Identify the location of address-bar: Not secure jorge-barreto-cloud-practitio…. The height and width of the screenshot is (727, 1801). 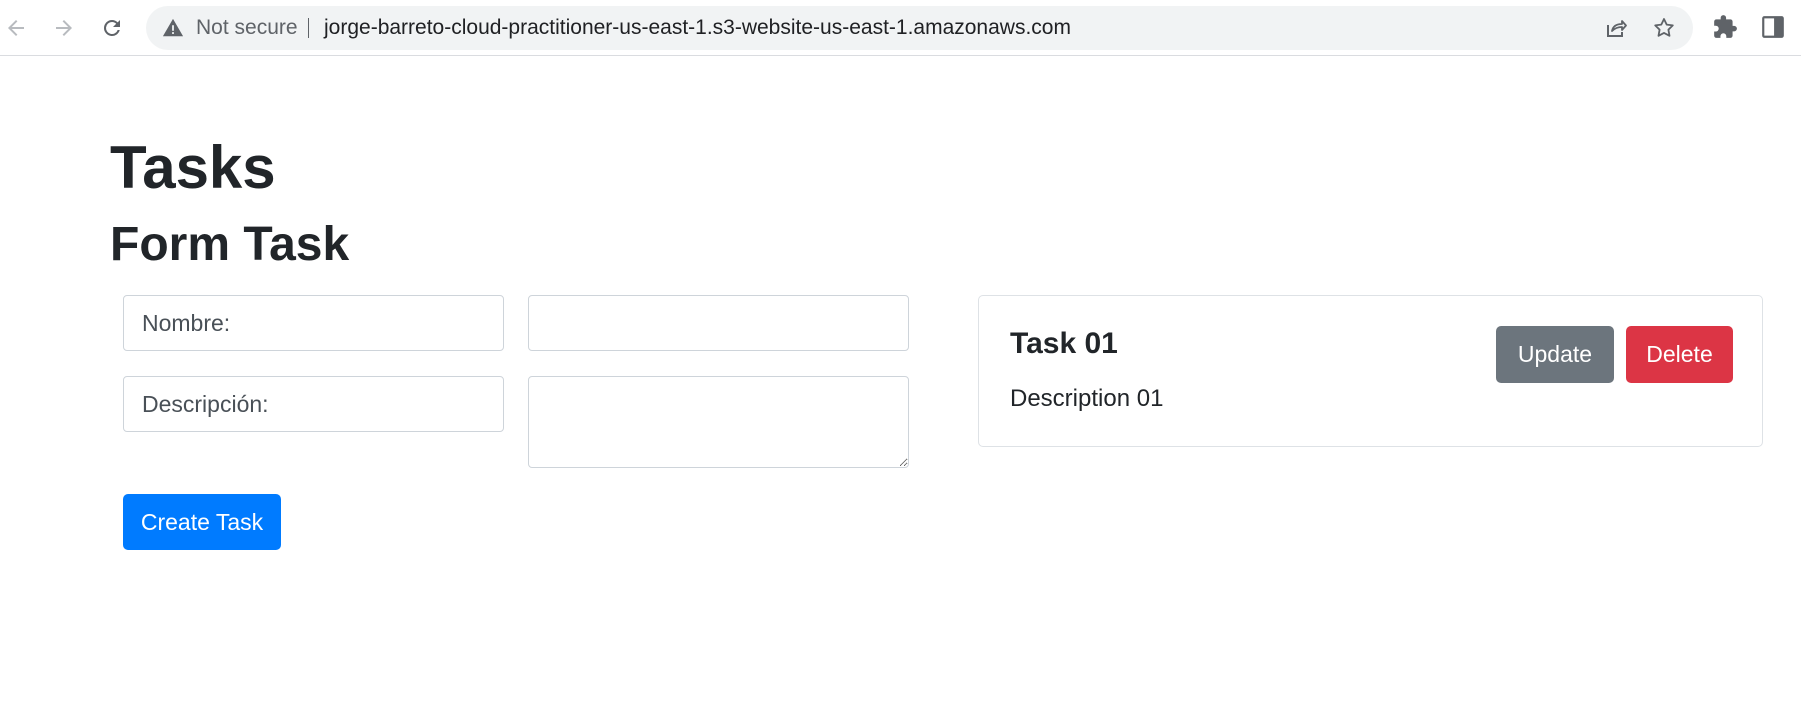
(919, 28).